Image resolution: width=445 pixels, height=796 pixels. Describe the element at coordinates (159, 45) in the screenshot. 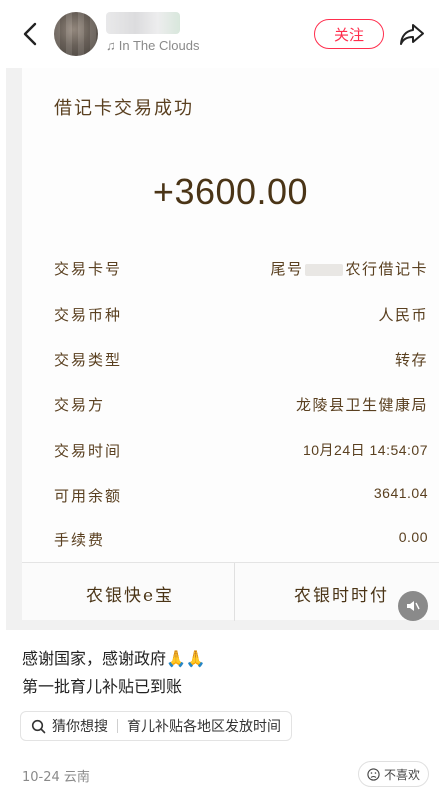

I see `music-label: In The Clouds` at that location.